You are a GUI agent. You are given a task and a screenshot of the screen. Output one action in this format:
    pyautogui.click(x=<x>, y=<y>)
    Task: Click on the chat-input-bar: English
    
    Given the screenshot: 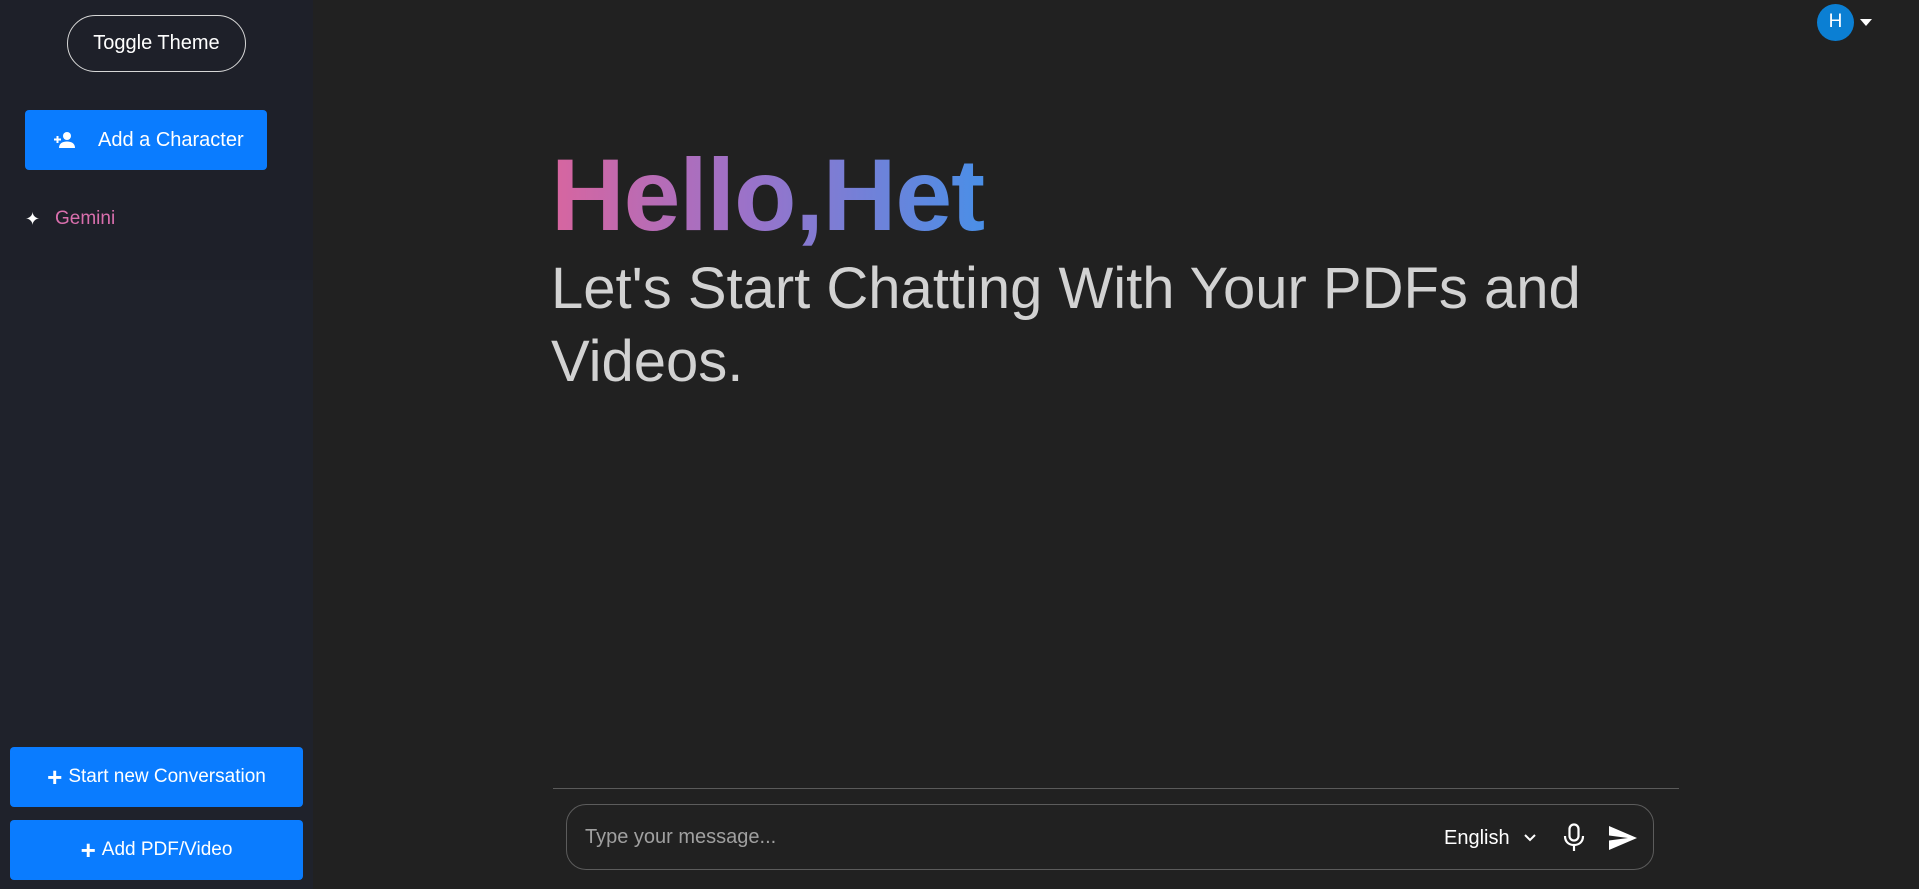 What is the action you would take?
    pyautogui.click(x=1110, y=837)
    